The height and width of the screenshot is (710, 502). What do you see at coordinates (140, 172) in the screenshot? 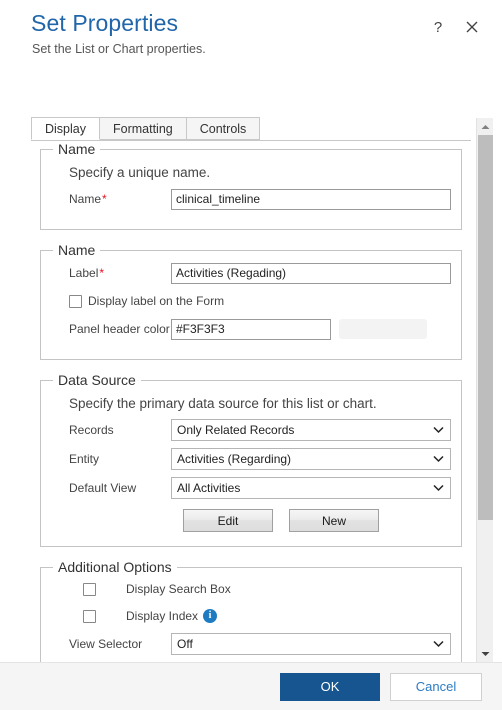
I see `group-name-description: Specify a unique name.` at bounding box center [140, 172].